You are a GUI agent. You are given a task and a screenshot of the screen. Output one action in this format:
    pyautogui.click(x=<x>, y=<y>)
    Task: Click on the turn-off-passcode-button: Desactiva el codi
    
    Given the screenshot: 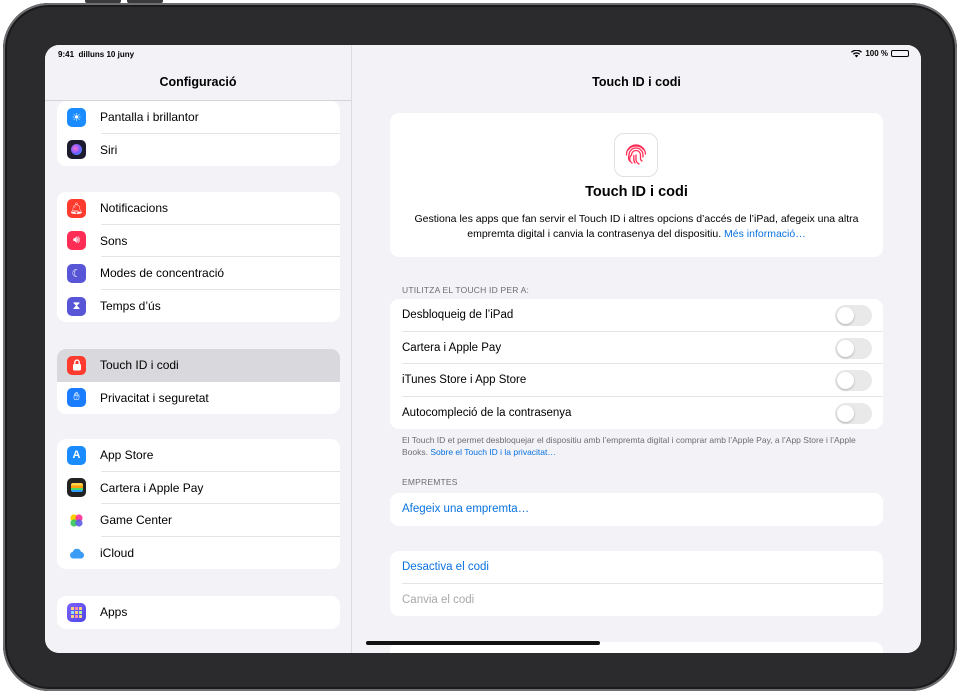 What is the action you would take?
    pyautogui.click(x=636, y=567)
    